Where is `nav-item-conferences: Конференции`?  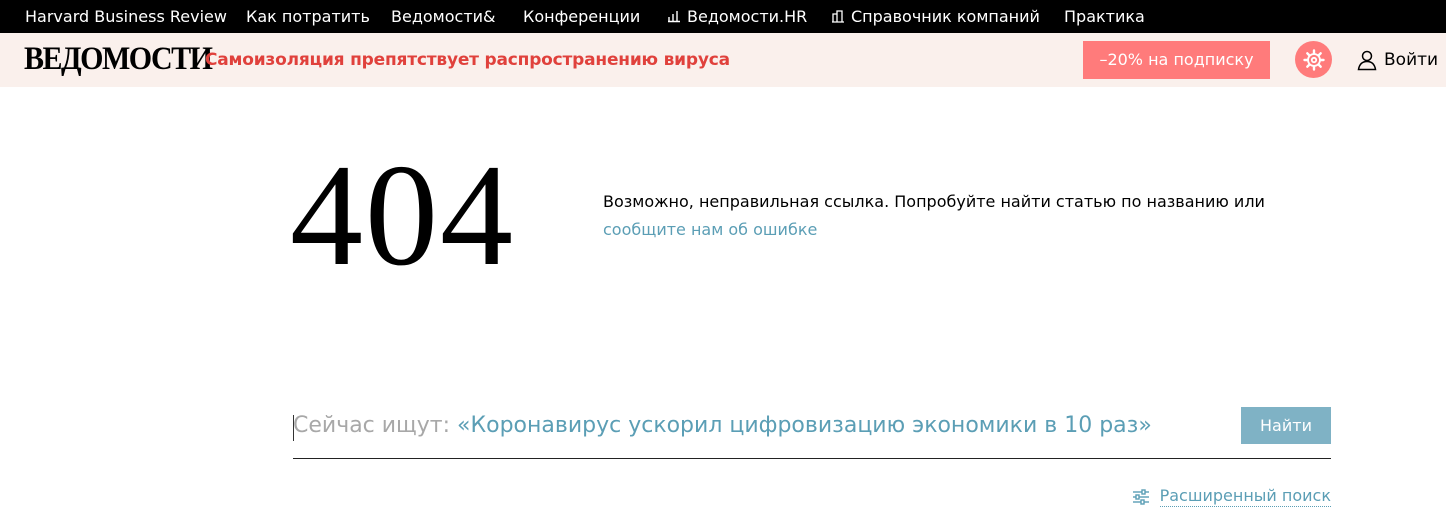 nav-item-conferences: Конференции is located at coordinates (581, 16).